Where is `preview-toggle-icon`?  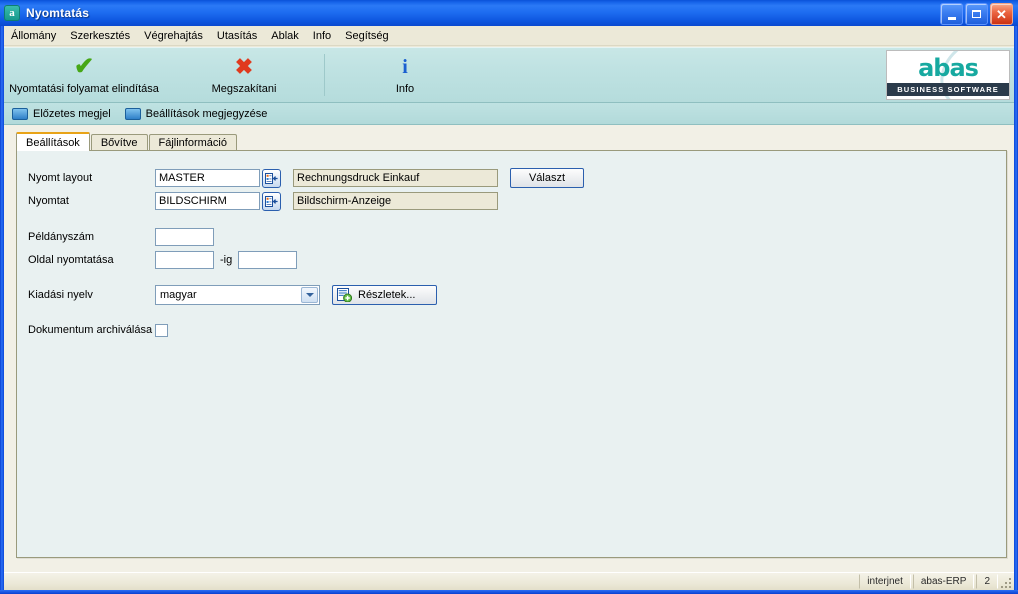 preview-toggle-icon is located at coordinates (20, 113).